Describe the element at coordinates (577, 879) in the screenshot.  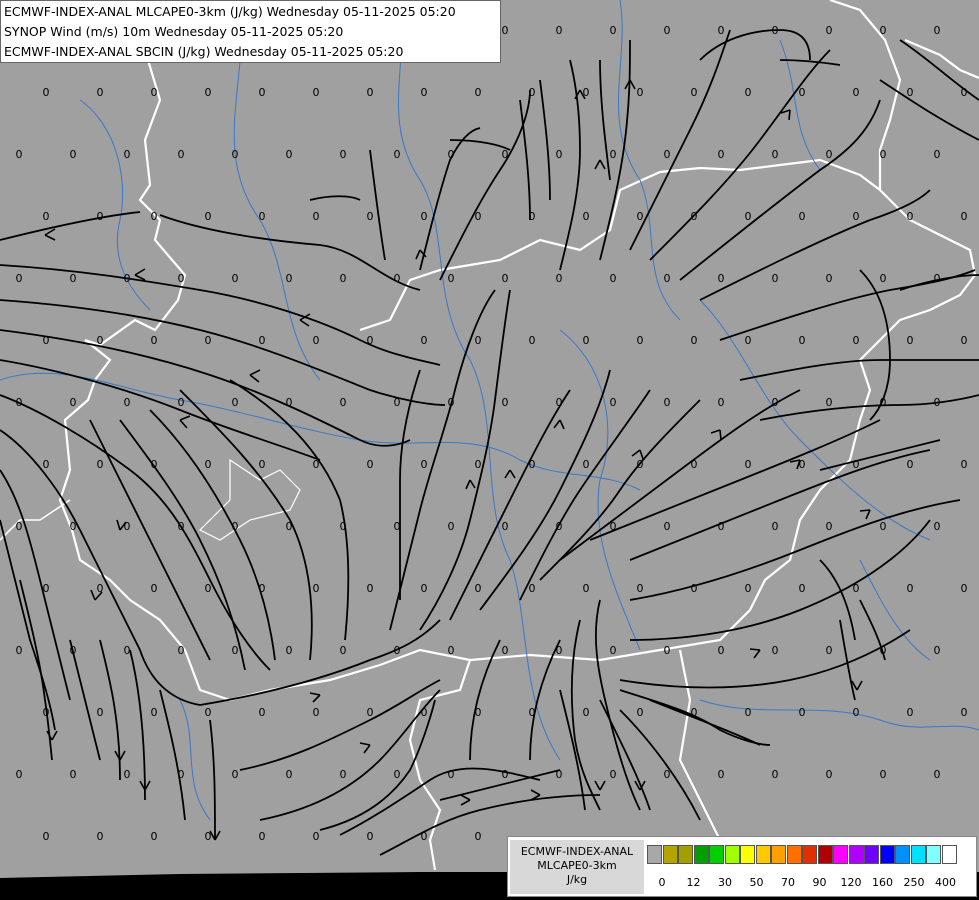
I see `legend-unit: J/kg` at that location.